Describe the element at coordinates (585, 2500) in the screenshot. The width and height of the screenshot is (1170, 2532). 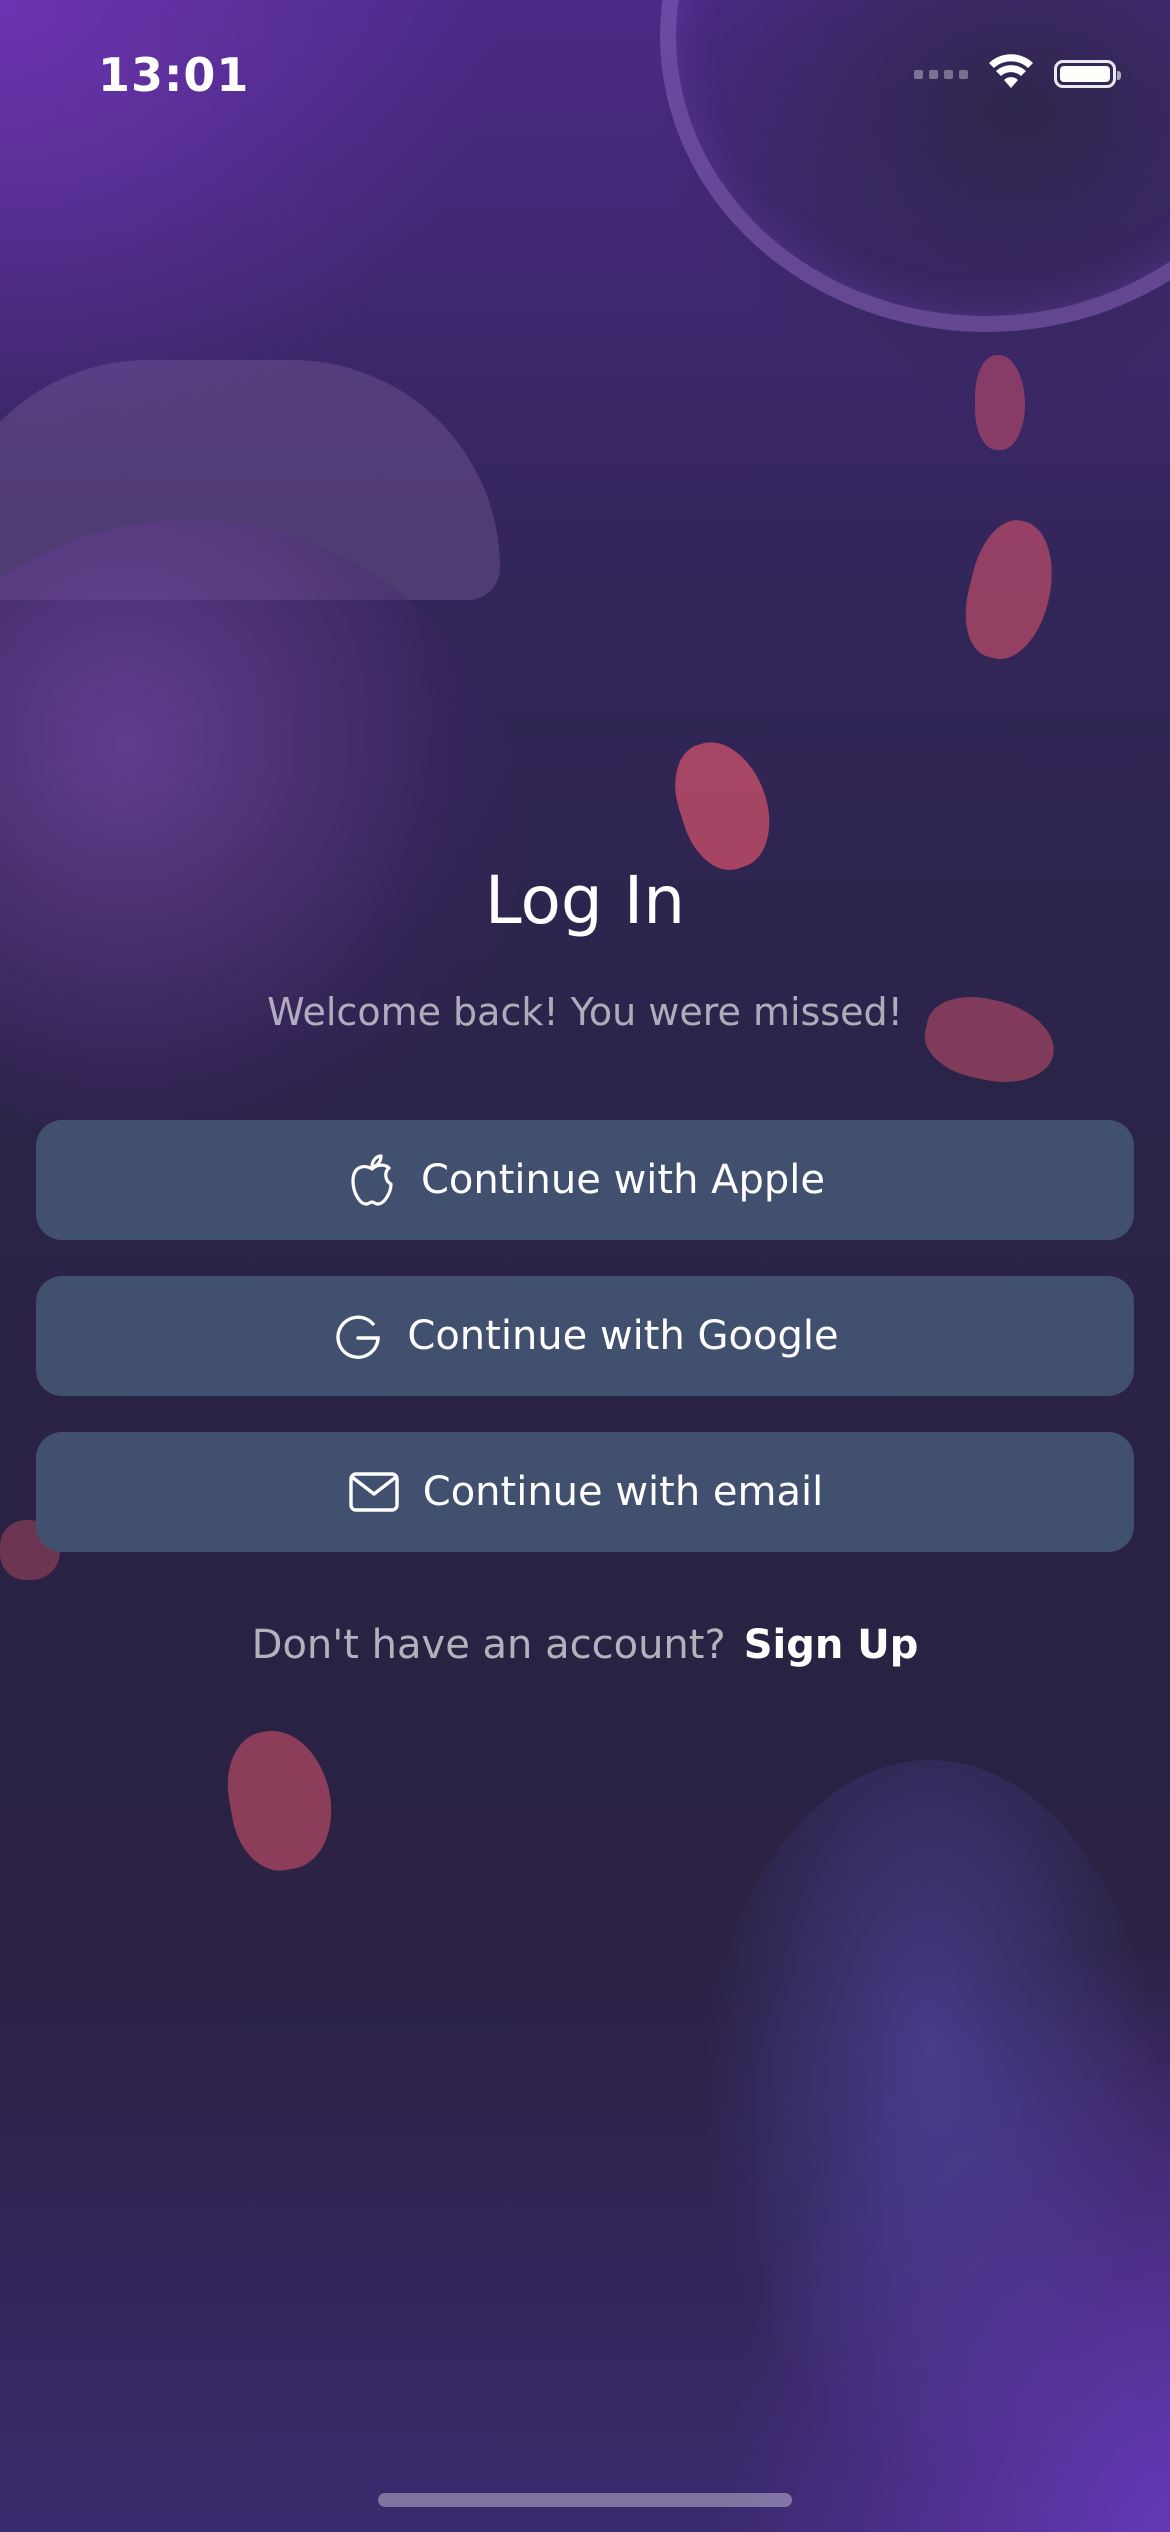
I see `home-indicator` at that location.